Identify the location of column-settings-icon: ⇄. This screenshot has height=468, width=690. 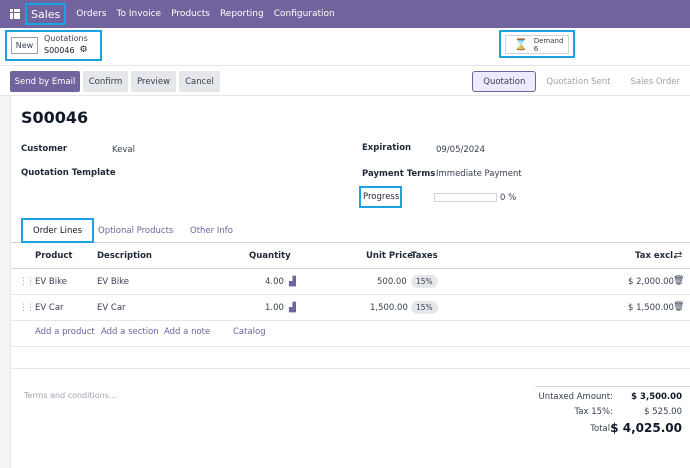
(678, 255).